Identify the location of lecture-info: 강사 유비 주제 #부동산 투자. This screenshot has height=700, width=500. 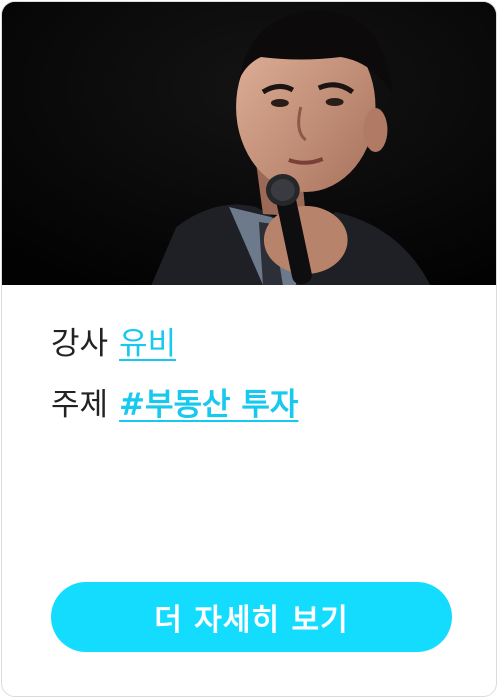
(263, 374).